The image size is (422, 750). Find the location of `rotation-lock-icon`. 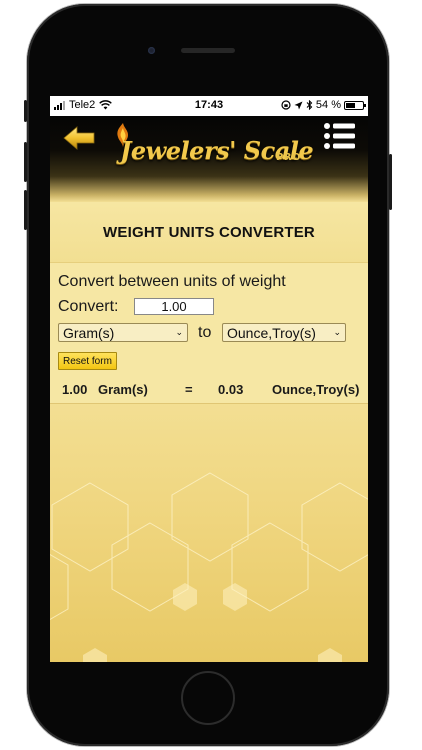

rotation-lock-icon is located at coordinates (286, 105).